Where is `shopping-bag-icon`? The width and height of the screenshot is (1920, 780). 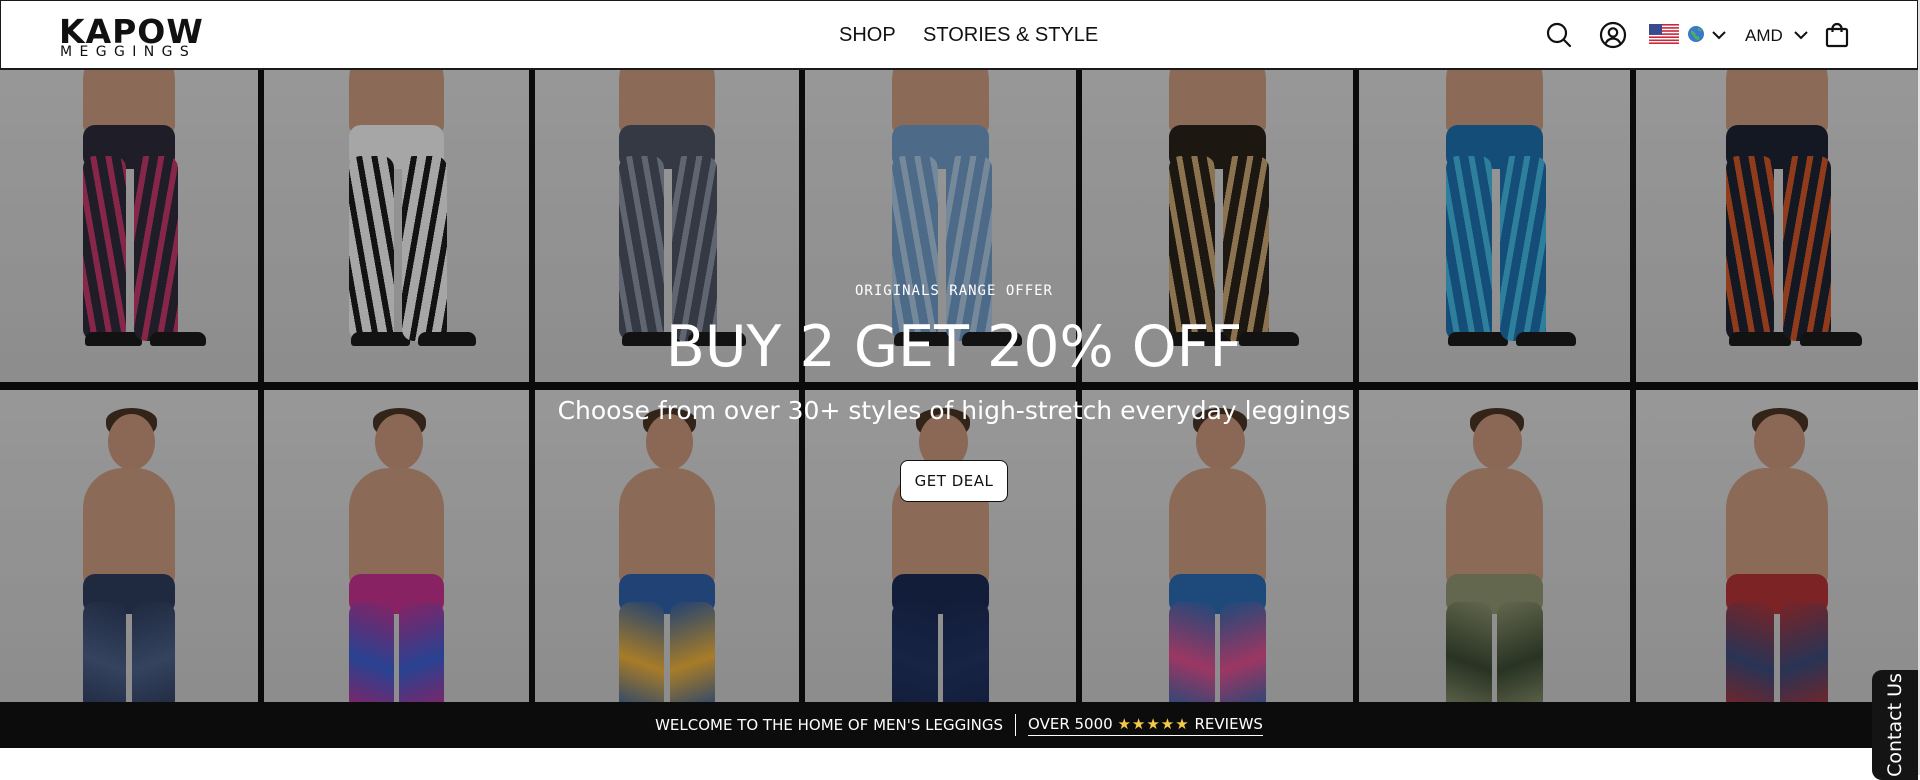 shopping-bag-icon is located at coordinates (1837, 35).